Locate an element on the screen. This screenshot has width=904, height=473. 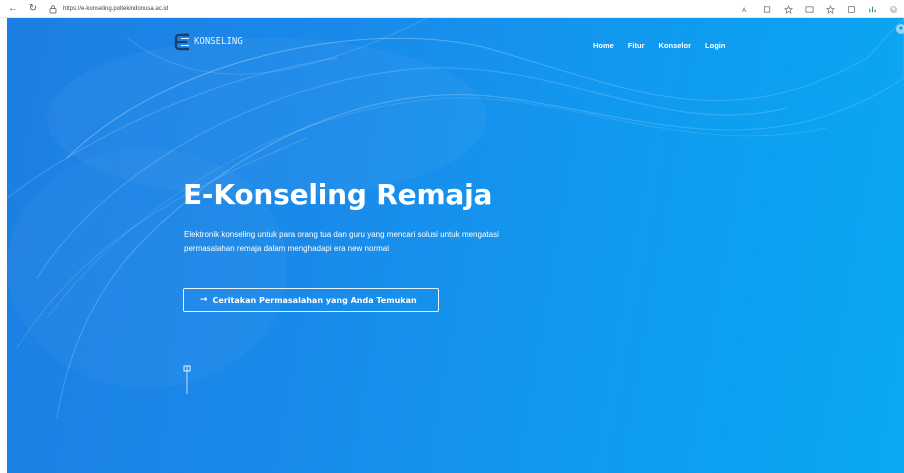
main-menu: Home Fitur Konselor Login is located at coordinates (666, 45).